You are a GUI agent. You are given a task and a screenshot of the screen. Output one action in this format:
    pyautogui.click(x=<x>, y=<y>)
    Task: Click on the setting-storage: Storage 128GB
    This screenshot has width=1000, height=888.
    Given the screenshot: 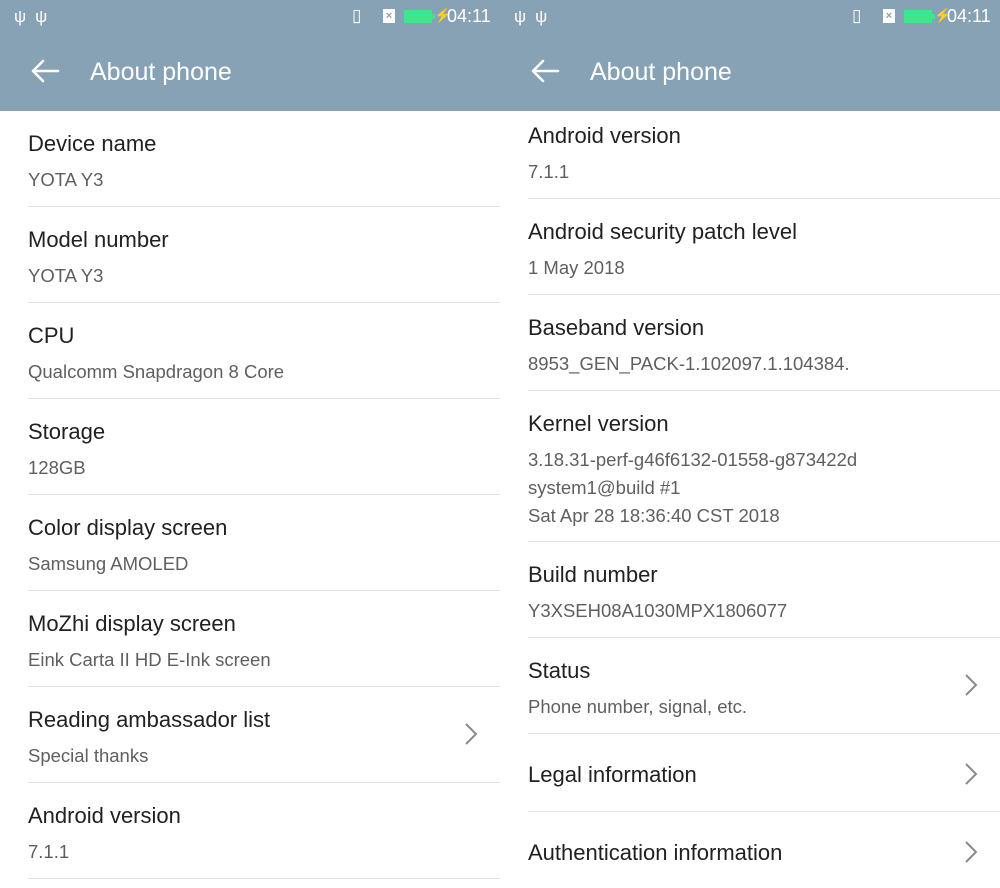 What is the action you would take?
    pyautogui.click(x=250, y=447)
    